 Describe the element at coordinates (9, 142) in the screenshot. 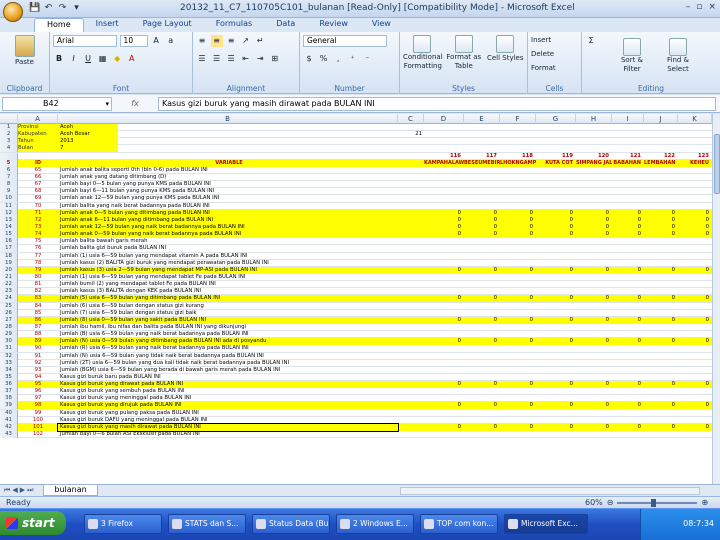

I see `row-number: 3` at that location.